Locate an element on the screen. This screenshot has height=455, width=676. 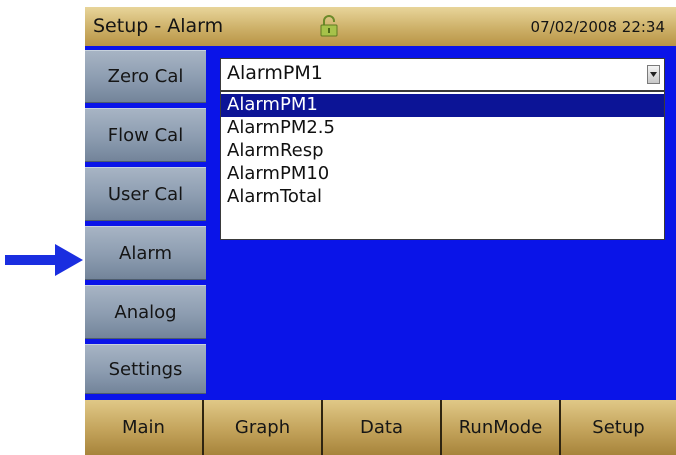
padlock-icon is located at coordinates (329, 26).